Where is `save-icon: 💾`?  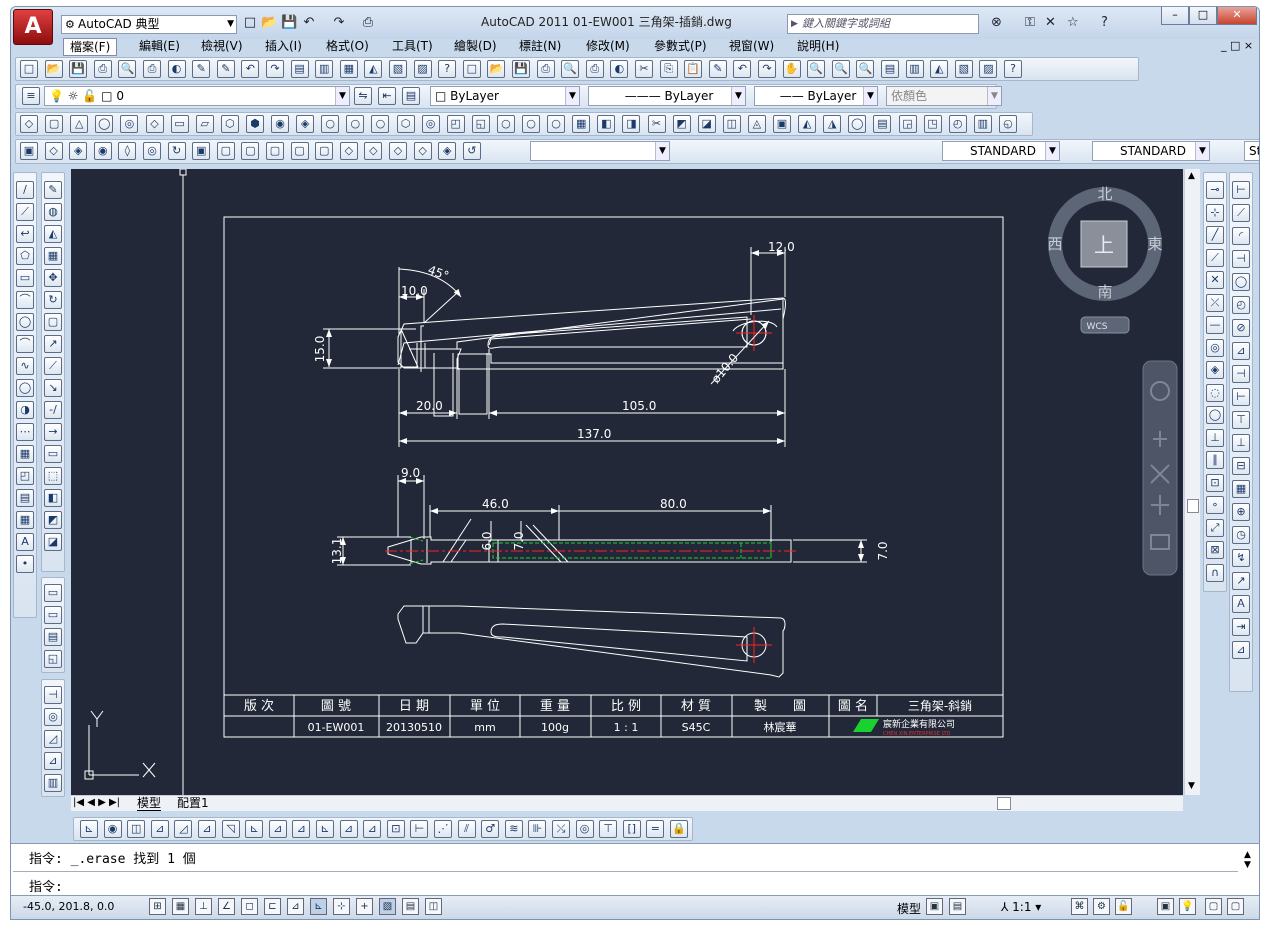
save-icon: 💾 is located at coordinates (78, 69).